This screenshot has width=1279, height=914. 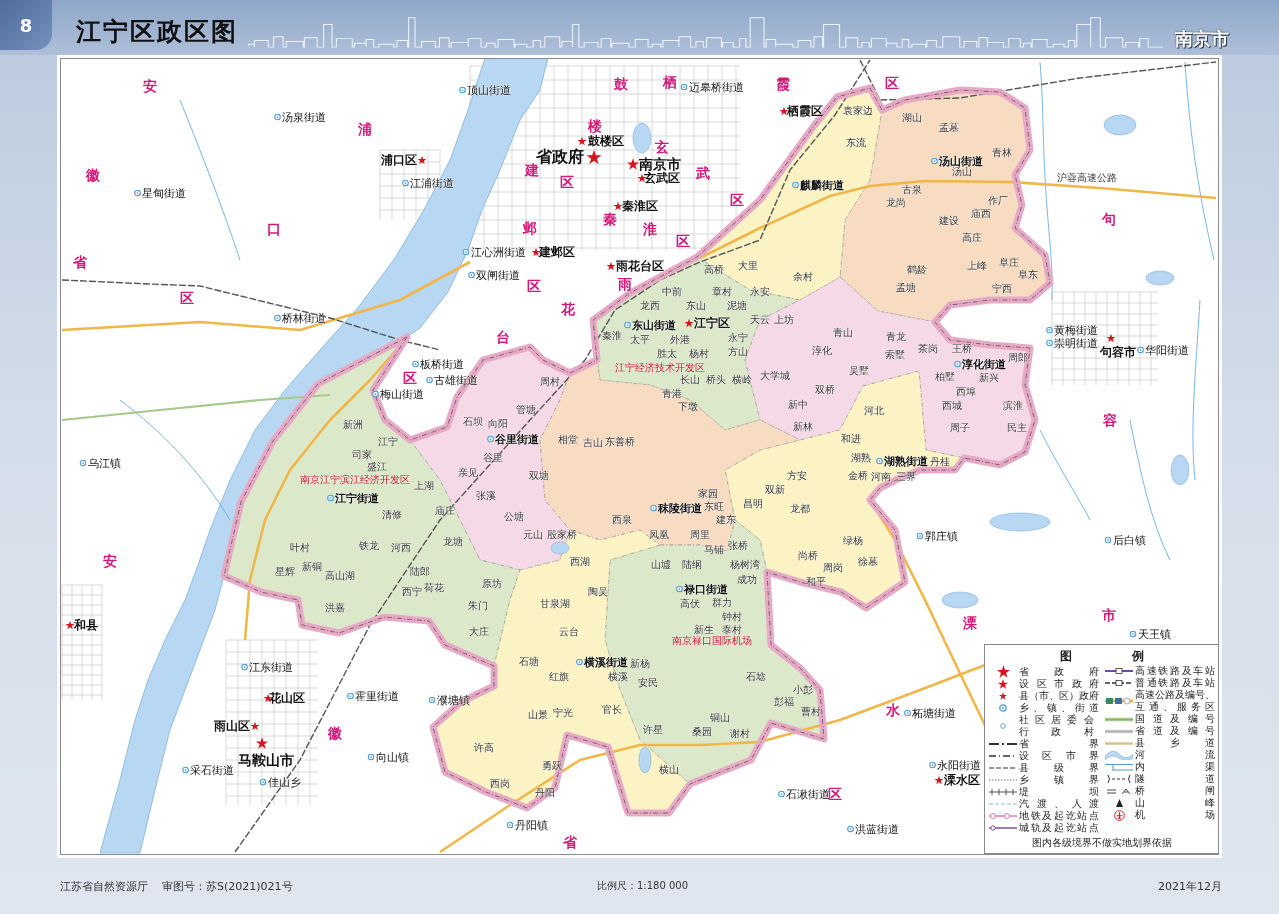 What do you see at coordinates (906, 477) in the screenshot?
I see `village-label: 三界` at bounding box center [906, 477].